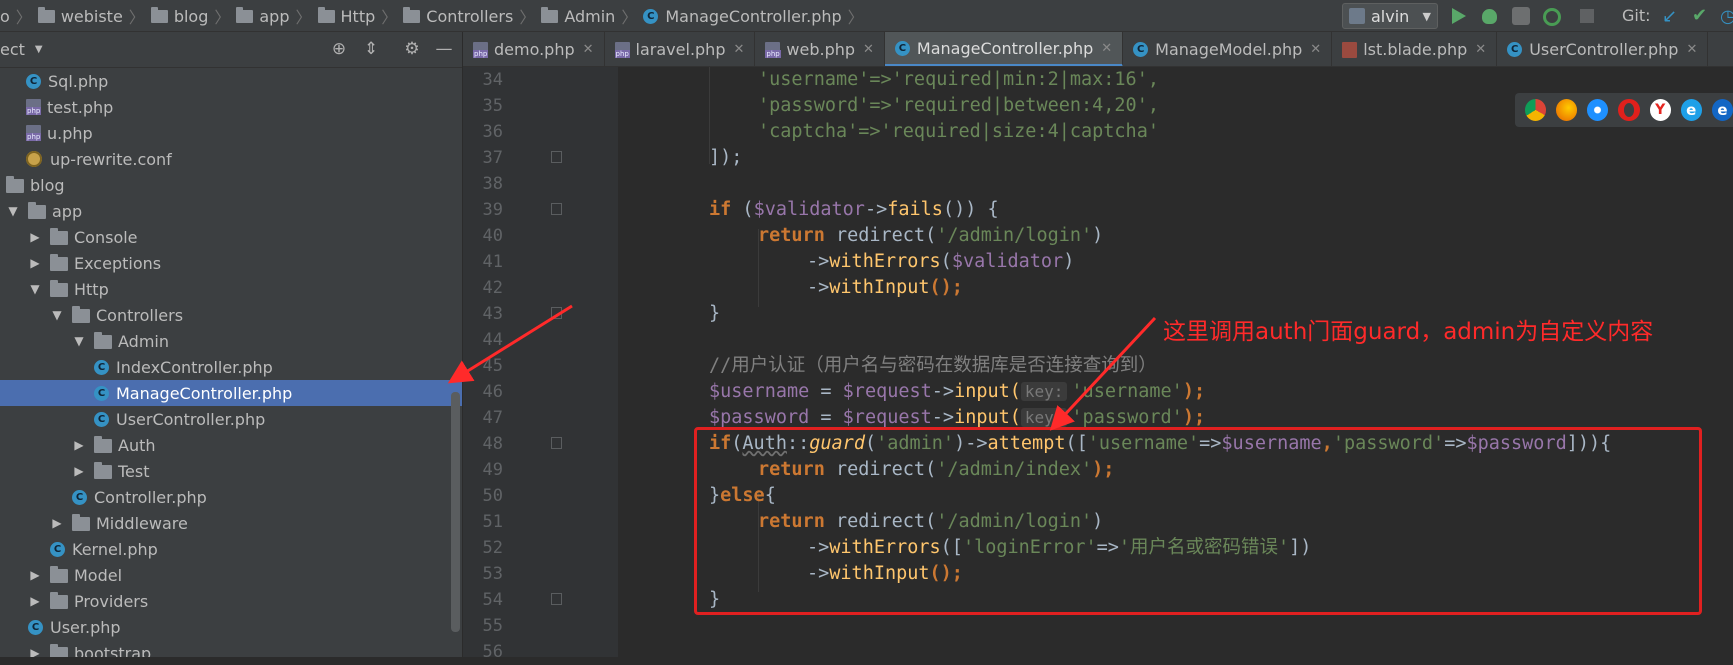 The image size is (1733, 665). What do you see at coordinates (231, 445) in the screenshot?
I see `tree-item-auth: ▶ Auth` at bounding box center [231, 445].